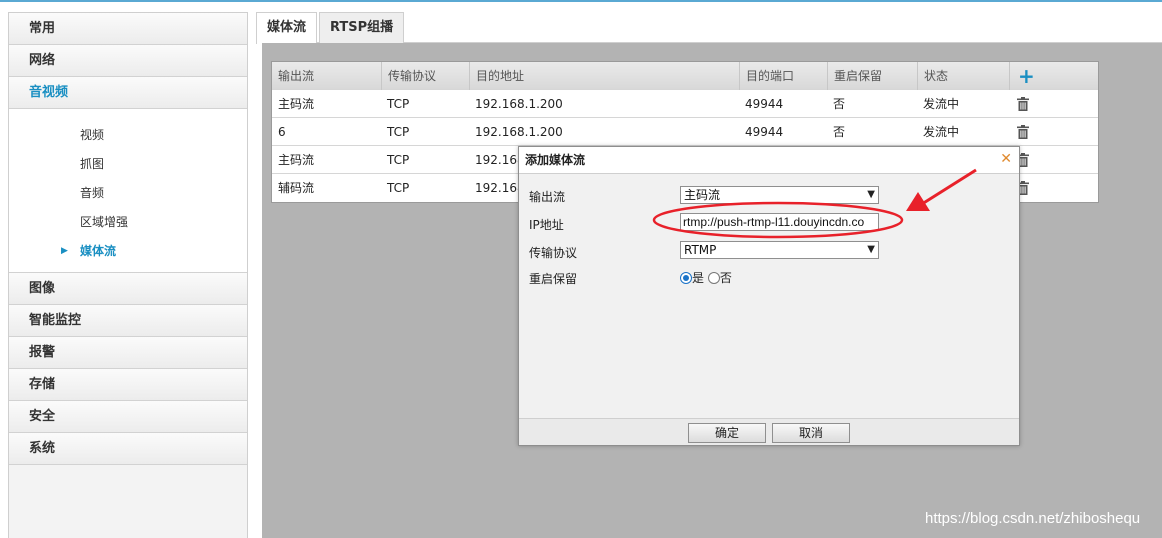 The width and height of the screenshot is (1162, 538). What do you see at coordinates (779, 195) in the screenshot?
I see `stream-select: 主码流 ▼` at bounding box center [779, 195].